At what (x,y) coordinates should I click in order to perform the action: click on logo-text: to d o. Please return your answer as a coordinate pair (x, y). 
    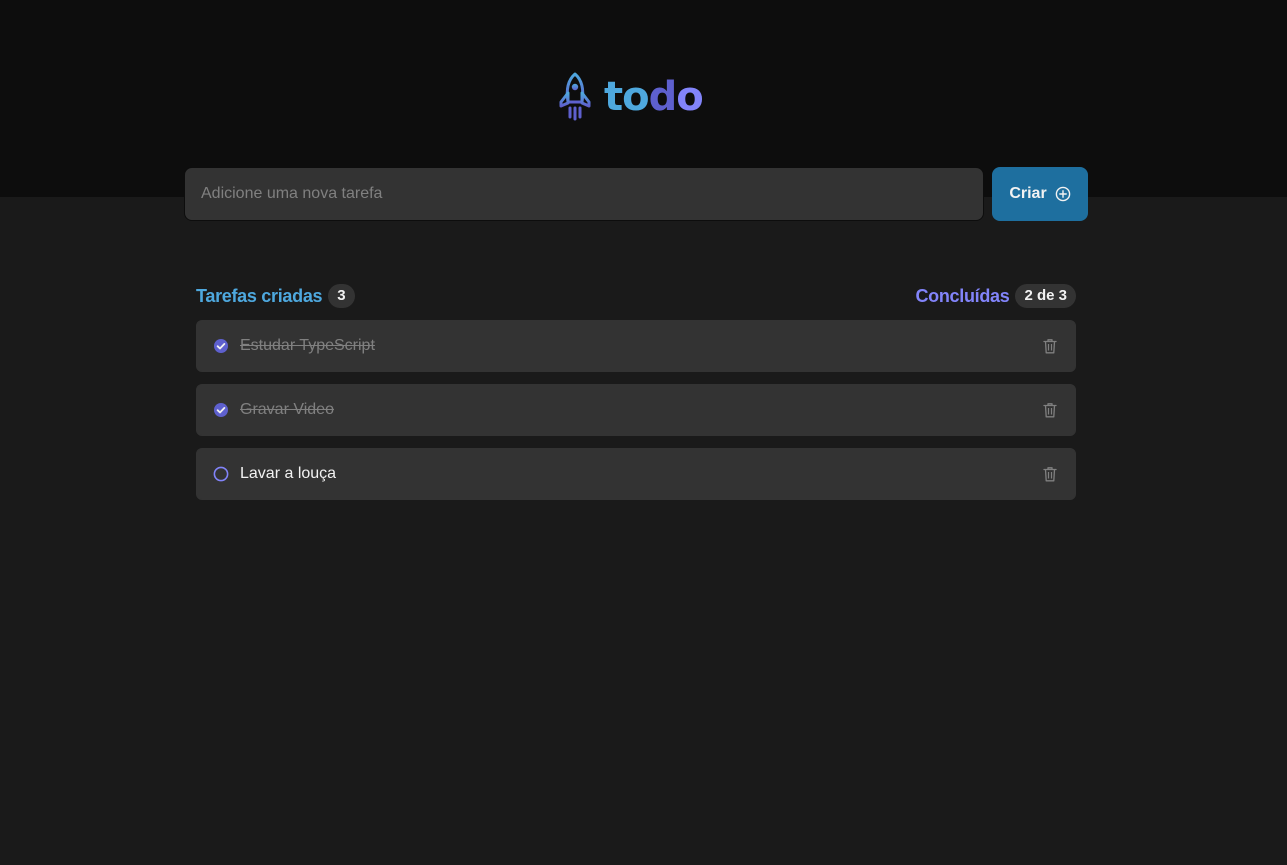
    Looking at the image, I should click on (654, 97).